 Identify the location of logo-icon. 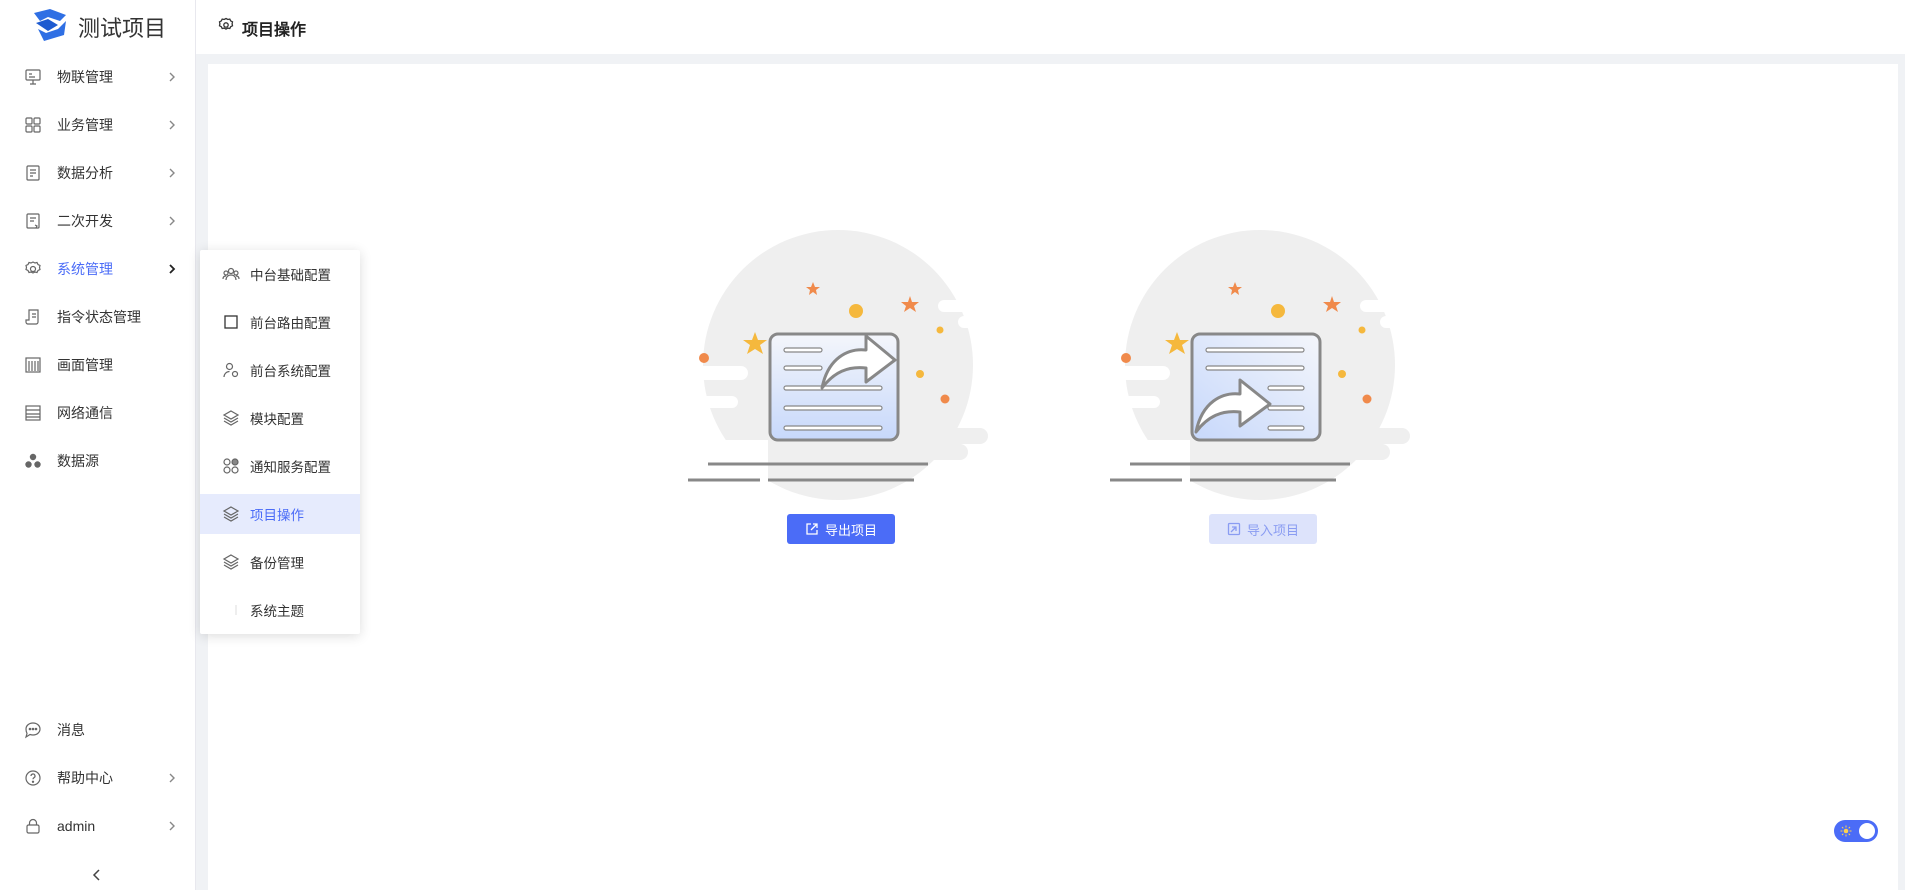
(50, 27).